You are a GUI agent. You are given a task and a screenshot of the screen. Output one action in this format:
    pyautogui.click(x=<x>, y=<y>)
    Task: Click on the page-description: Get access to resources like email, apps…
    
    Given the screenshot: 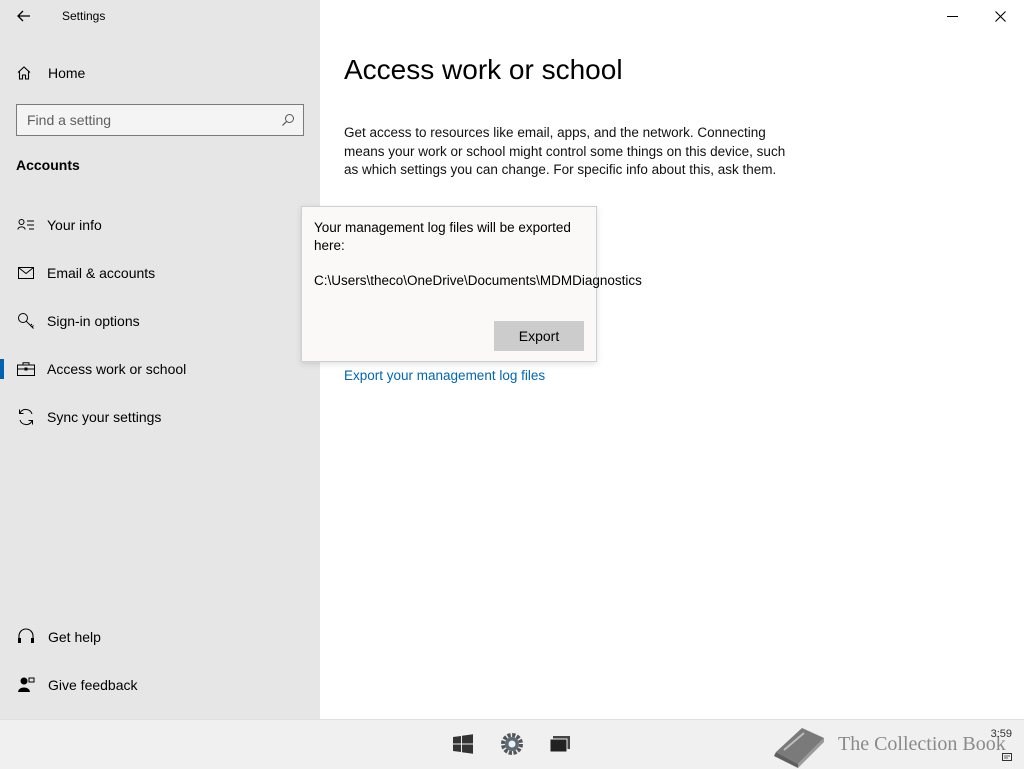 What is the action you would take?
    pyautogui.click(x=565, y=151)
    